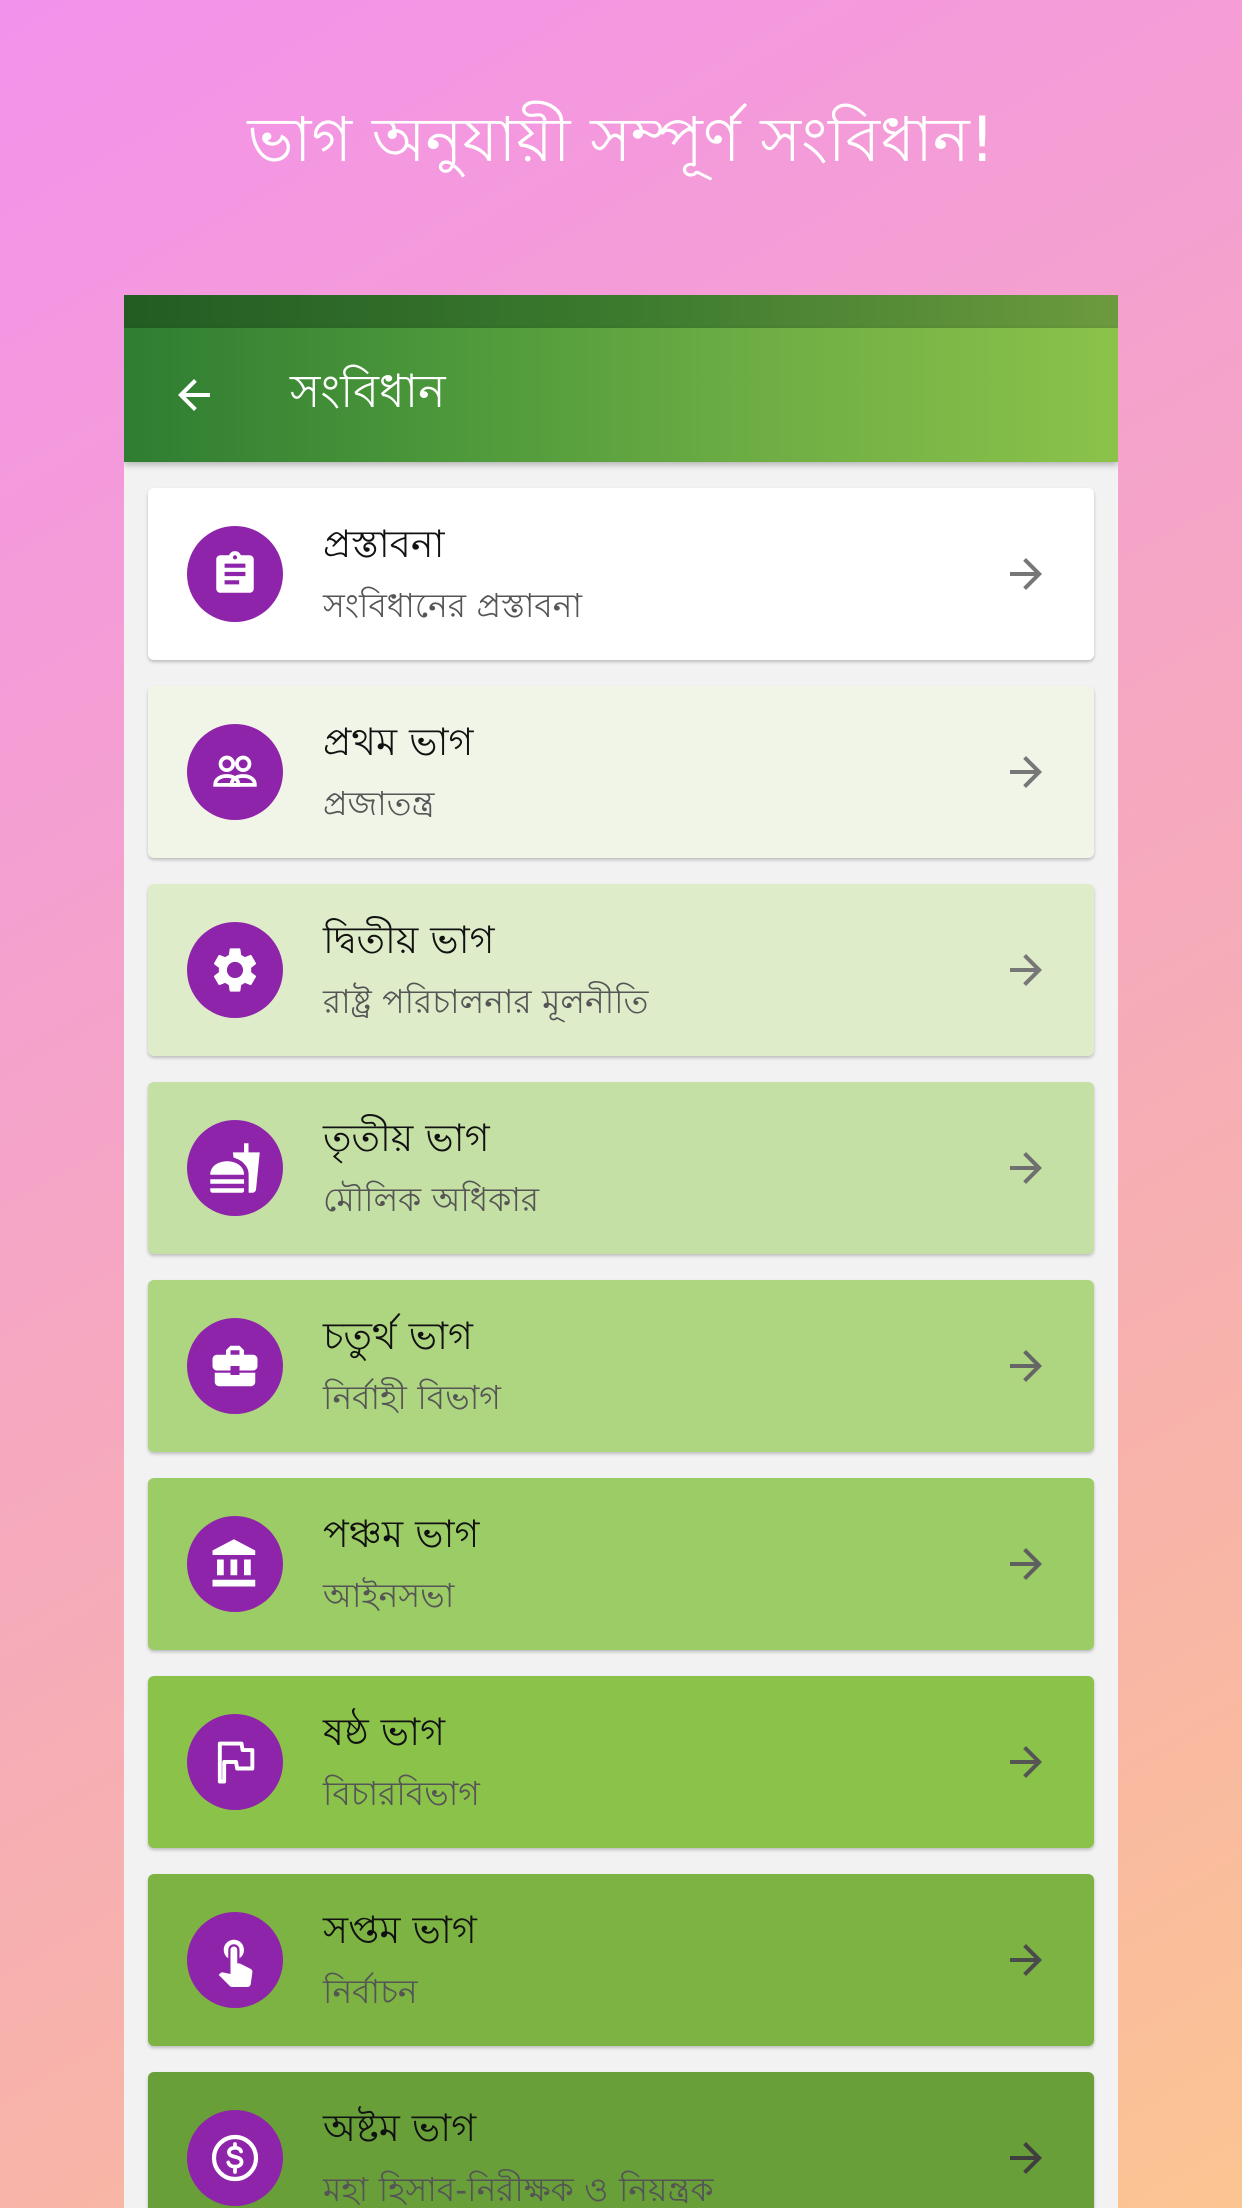 The height and width of the screenshot is (2208, 1242). I want to click on clipboard-icon, so click(235, 572).